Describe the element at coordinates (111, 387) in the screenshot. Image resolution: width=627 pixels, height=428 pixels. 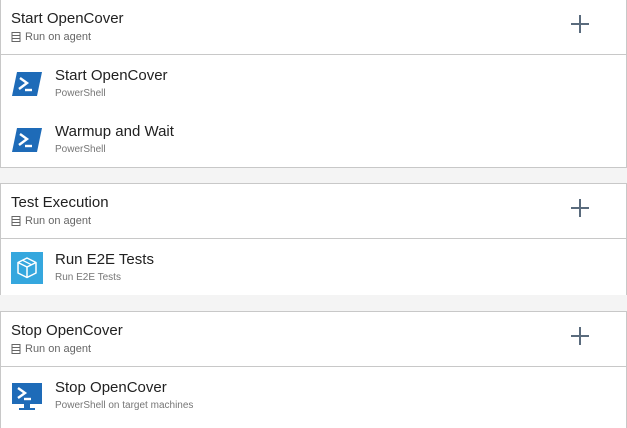
I see `task-name: Stop OpenCover` at that location.